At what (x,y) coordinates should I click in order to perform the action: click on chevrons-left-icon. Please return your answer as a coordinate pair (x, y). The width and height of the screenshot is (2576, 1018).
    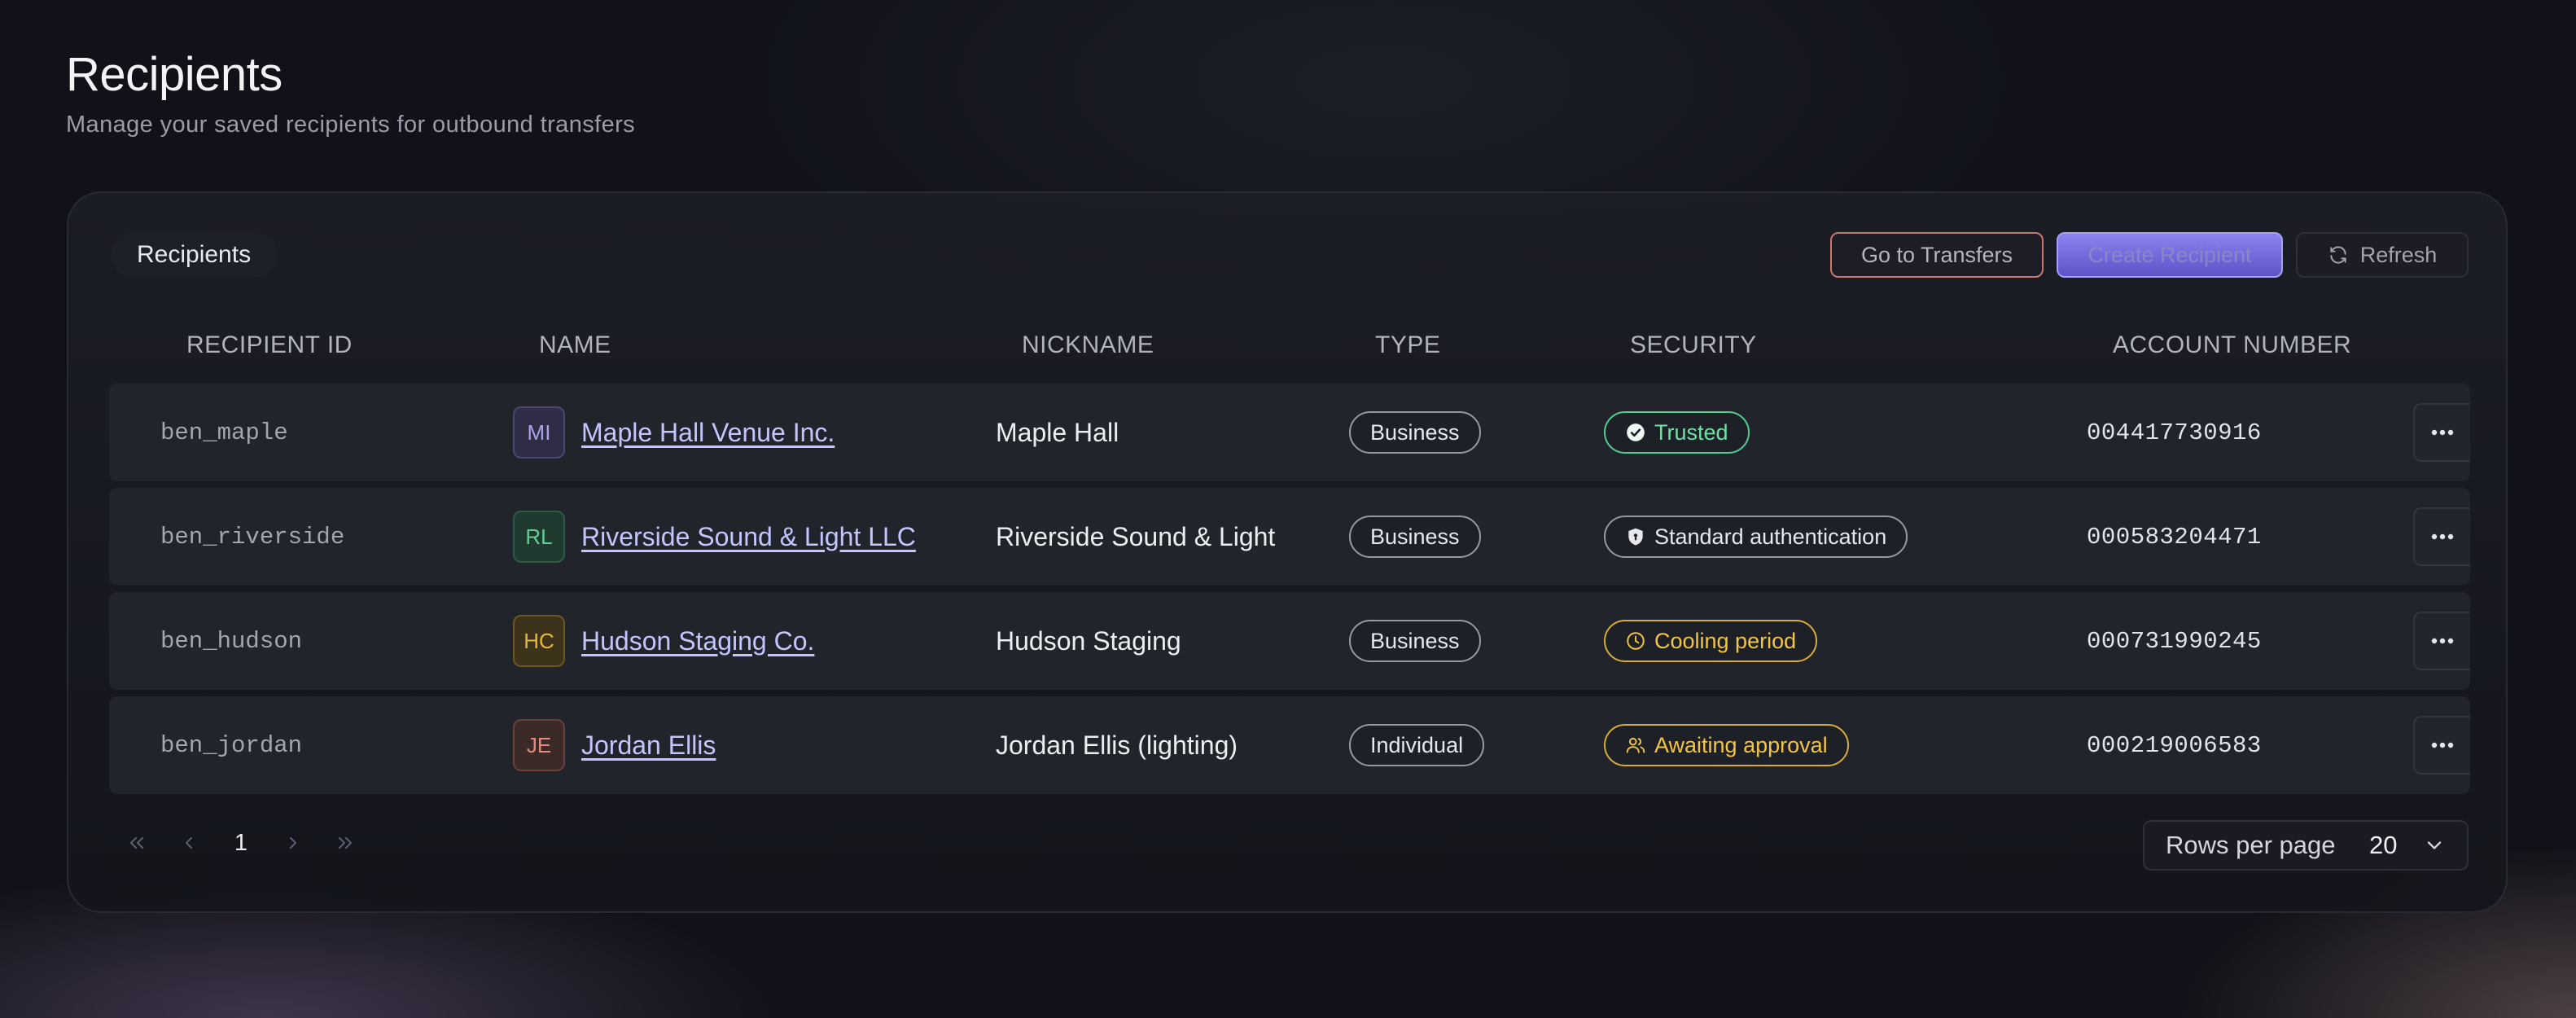
    Looking at the image, I should click on (136, 843).